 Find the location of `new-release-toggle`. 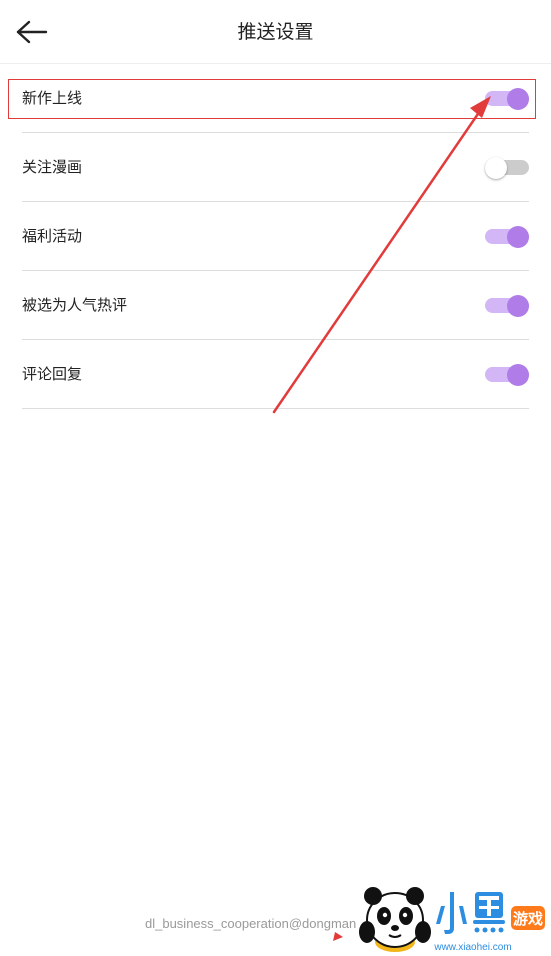

new-release-toggle is located at coordinates (507, 99).